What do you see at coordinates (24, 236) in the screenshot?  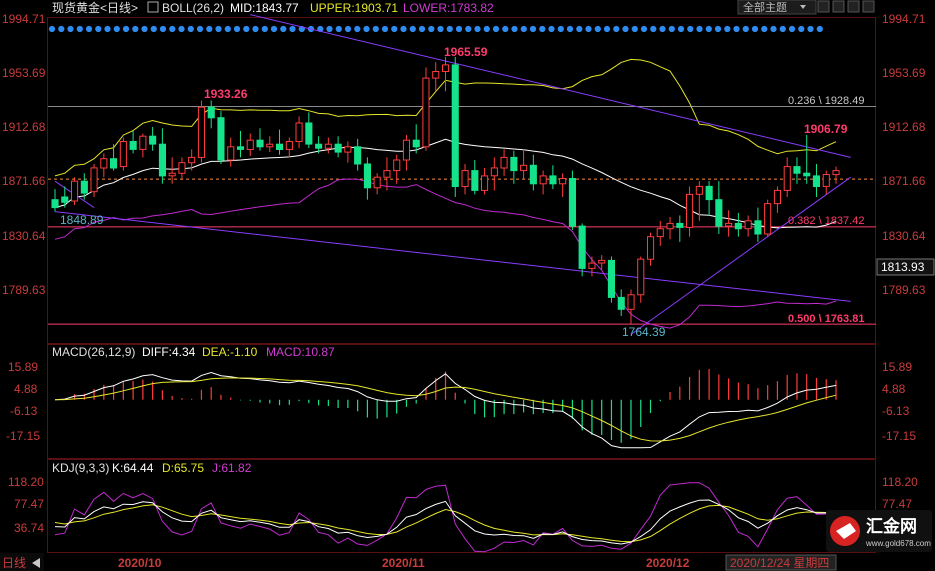 I see `price-tick-left: 1830.64` at bounding box center [24, 236].